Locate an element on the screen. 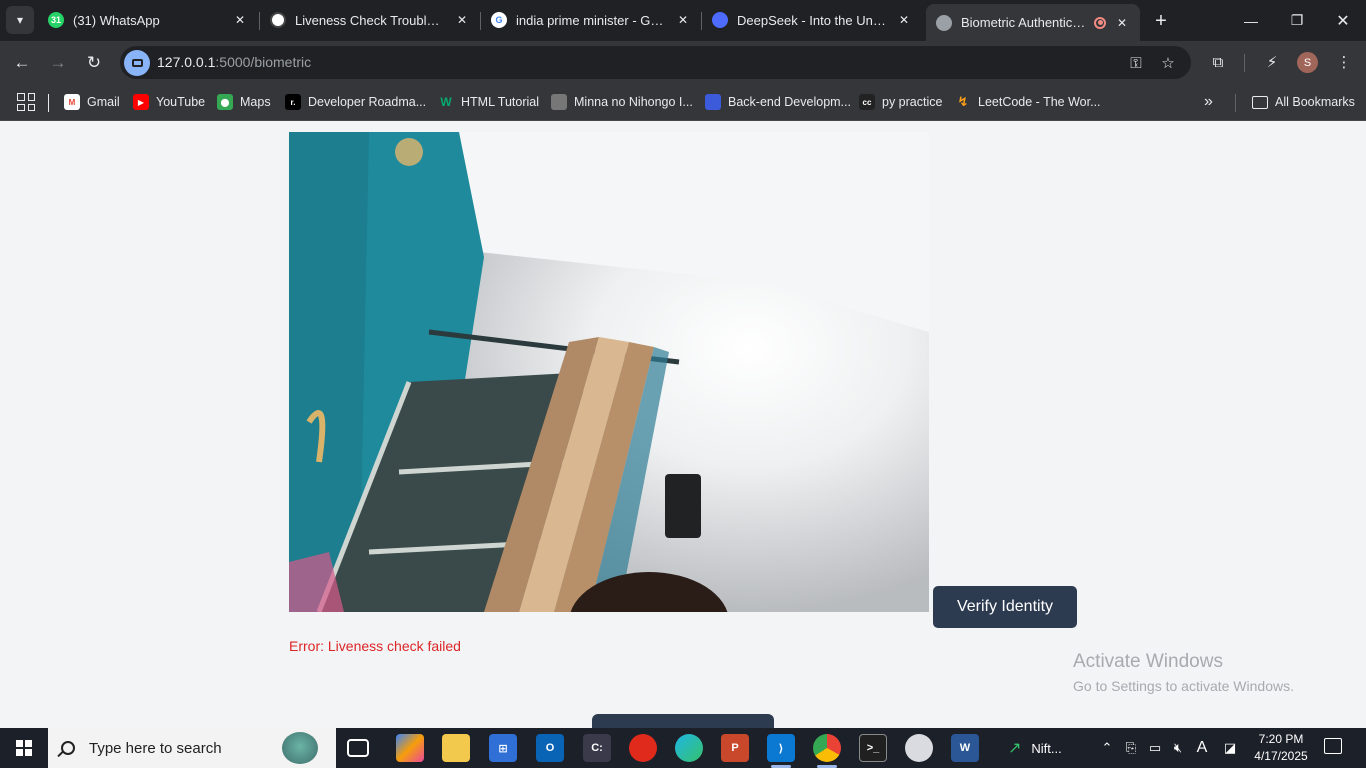 This screenshot has height=768, width=1366. outlook-icon: O is located at coordinates (550, 748).